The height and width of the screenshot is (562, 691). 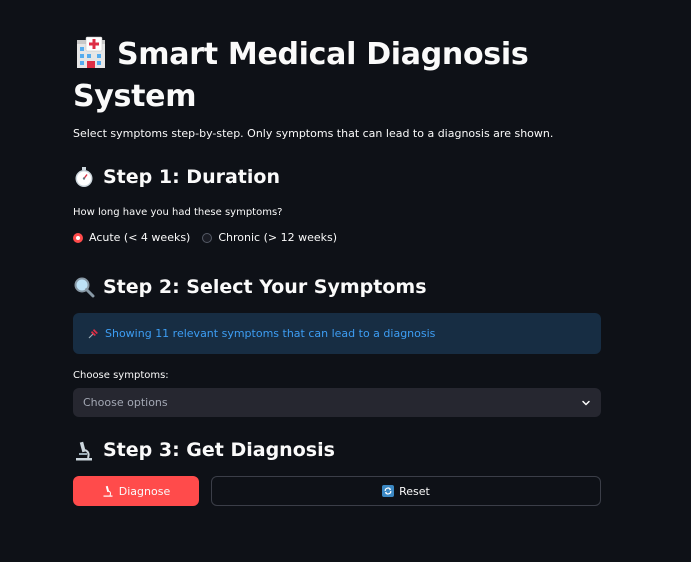 I want to click on hospital-icon, so click(x=91, y=52).